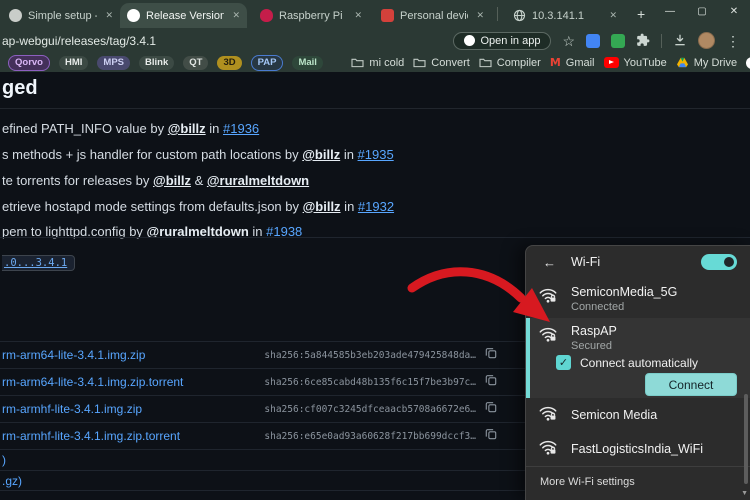 The width and height of the screenshot is (750, 500). I want to click on asset-link: rm-arm64-lite-3.4.1.img.zip, so click(73, 355).